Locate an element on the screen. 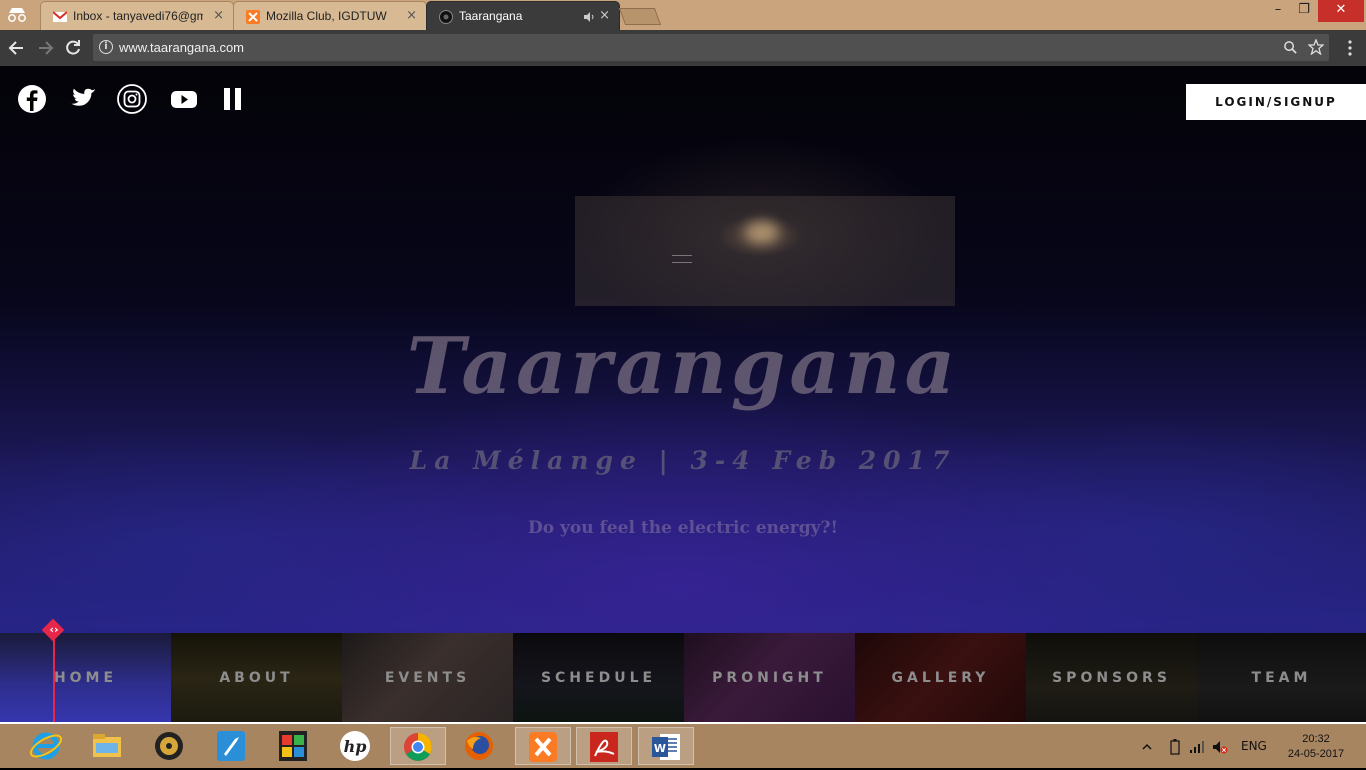 This screenshot has height=770, width=1366. section-label: GALLERY is located at coordinates (940, 678).